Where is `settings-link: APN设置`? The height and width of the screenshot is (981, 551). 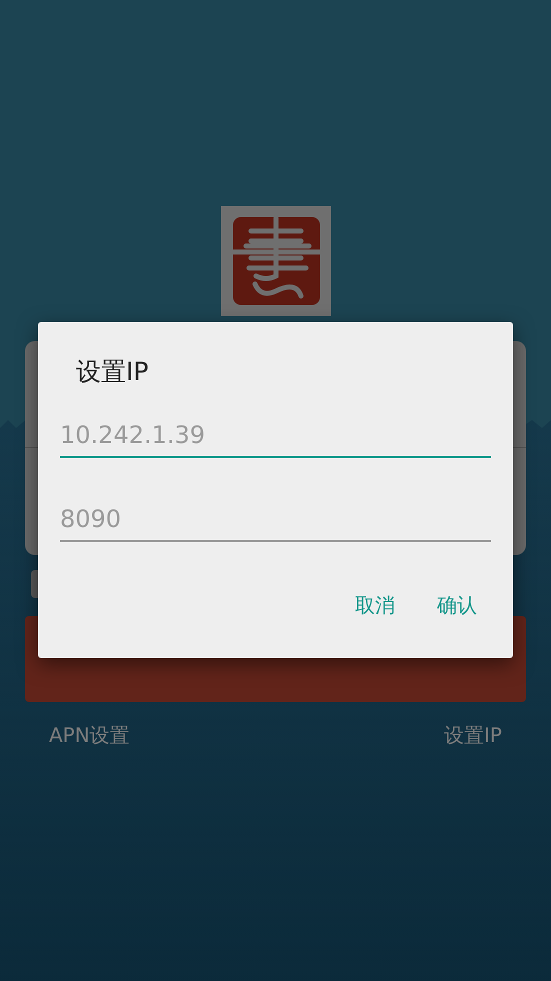
settings-link: APN设置 is located at coordinates (89, 735).